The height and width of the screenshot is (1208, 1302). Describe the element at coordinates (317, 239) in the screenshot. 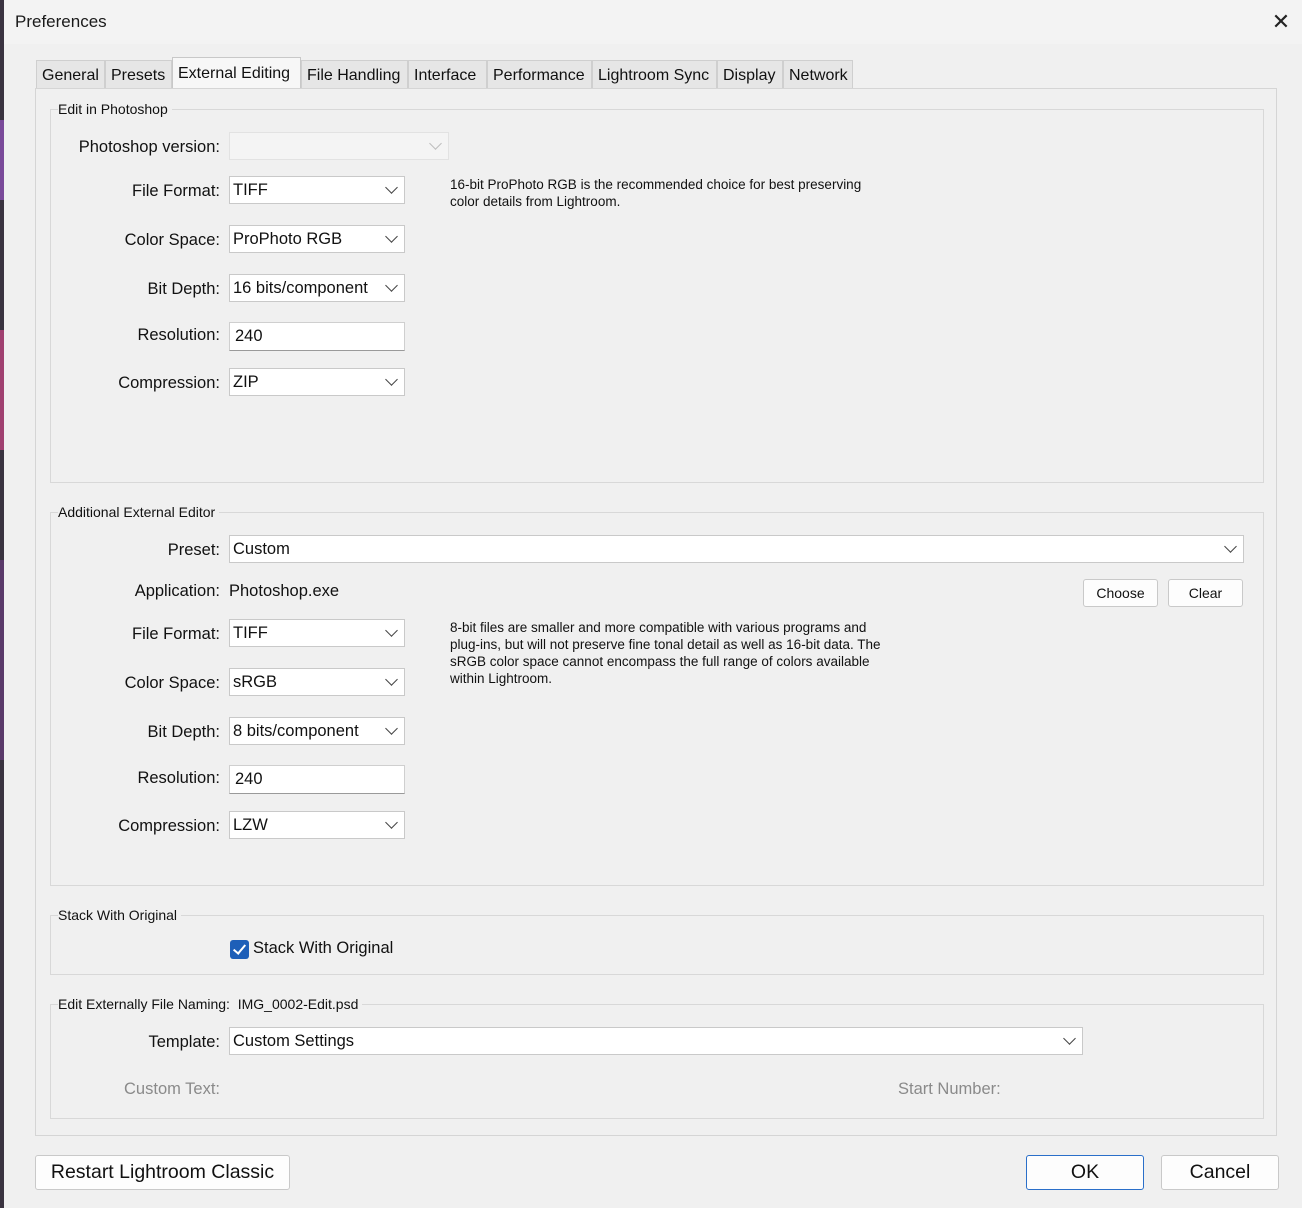

I see `ps-color-space-select: ProPhoto RGB` at that location.